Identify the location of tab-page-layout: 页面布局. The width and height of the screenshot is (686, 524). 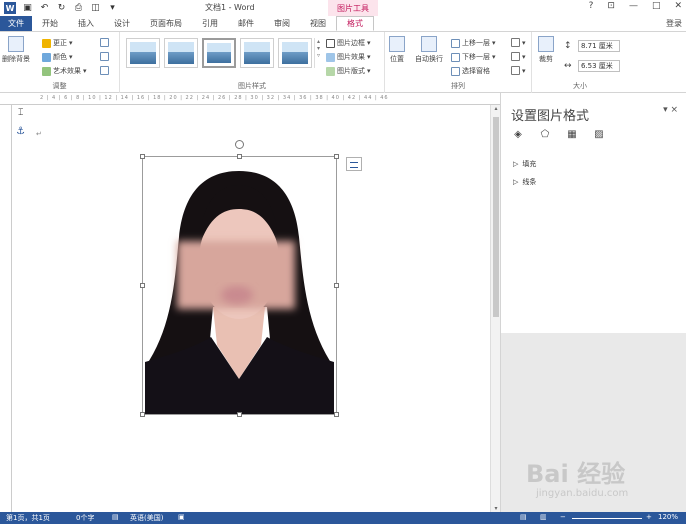
(166, 23).